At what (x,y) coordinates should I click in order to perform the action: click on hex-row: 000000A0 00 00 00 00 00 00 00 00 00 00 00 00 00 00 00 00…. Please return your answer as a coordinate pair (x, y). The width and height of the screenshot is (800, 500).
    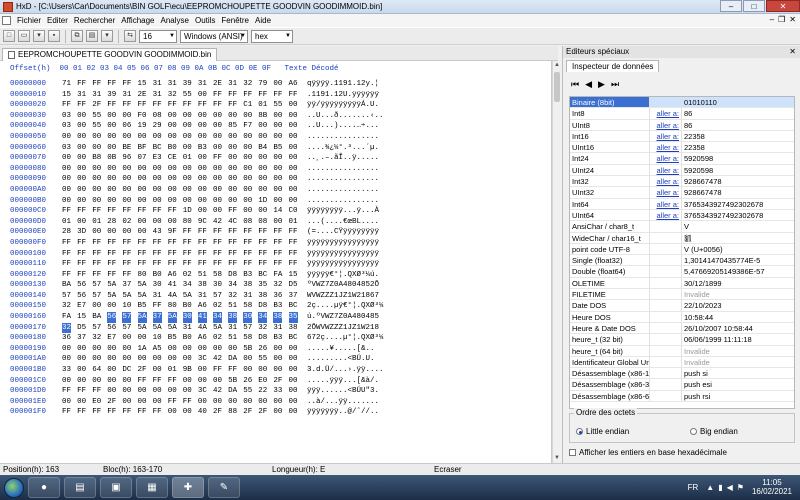
    Looking at the image, I should click on (275, 190).